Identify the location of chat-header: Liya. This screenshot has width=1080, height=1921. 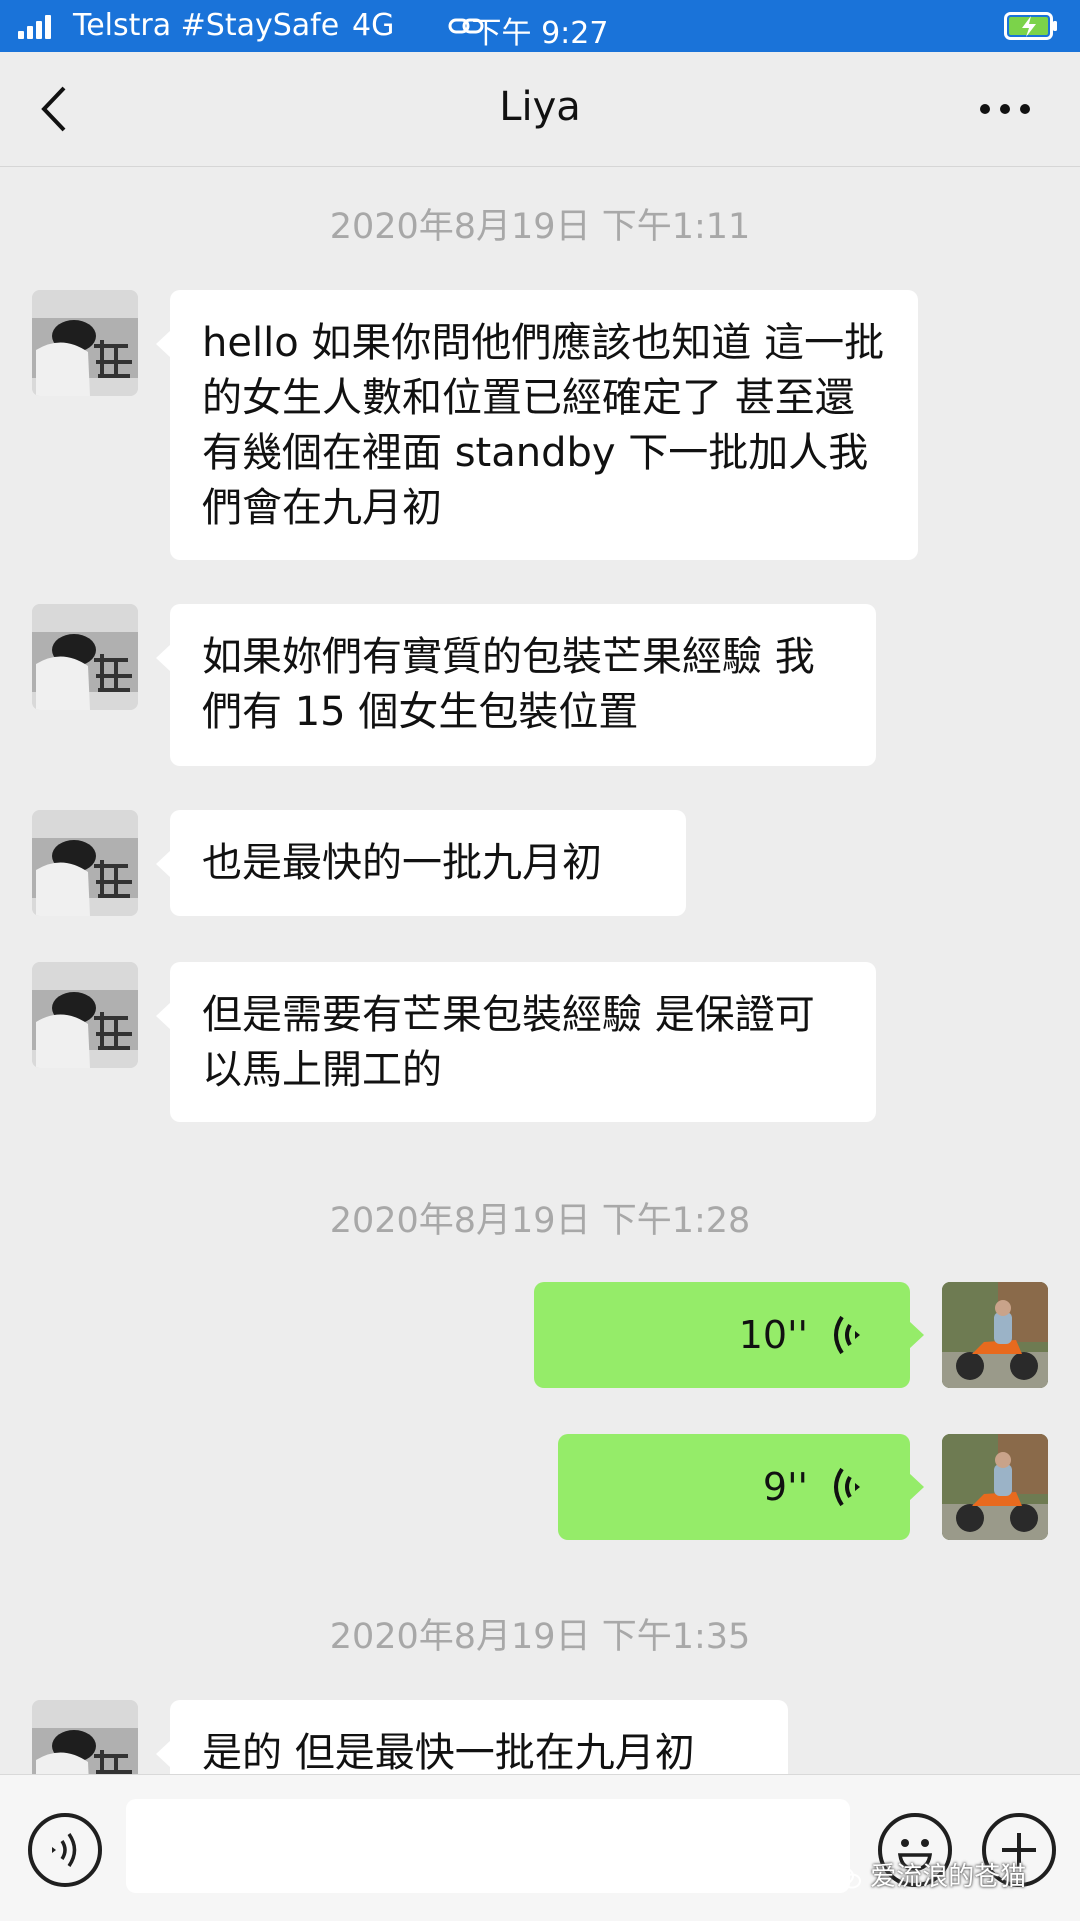
(540, 109).